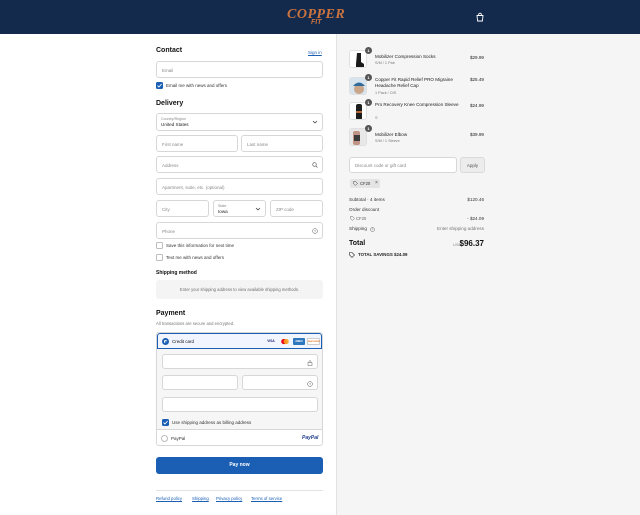 The width and height of the screenshot is (640, 515). Describe the element at coordinates (239, 437) in the screenshot. I see `paypal-option: PayPal PayPal` at that location.